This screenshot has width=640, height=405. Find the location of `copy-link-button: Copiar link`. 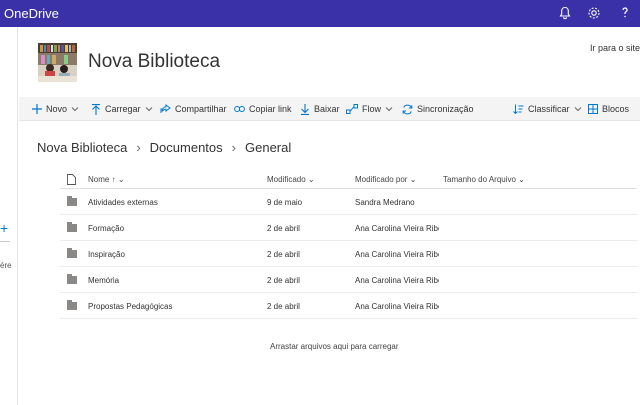

copy-link-button: Copiar link is located at coordinates (263, 109).